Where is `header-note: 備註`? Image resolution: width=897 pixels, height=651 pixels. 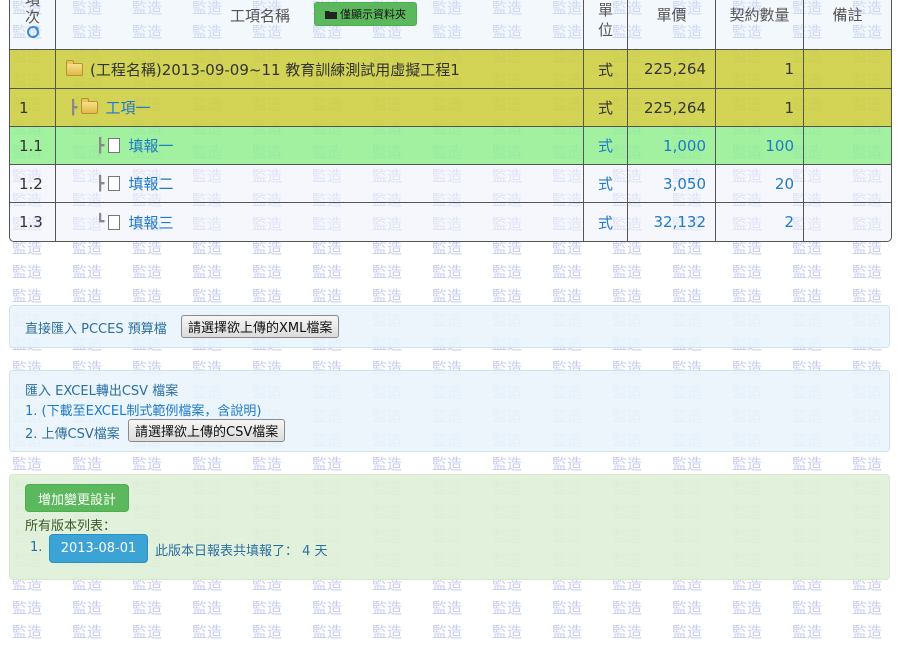 header-note: 備註 is located at coordinates (847, 24).